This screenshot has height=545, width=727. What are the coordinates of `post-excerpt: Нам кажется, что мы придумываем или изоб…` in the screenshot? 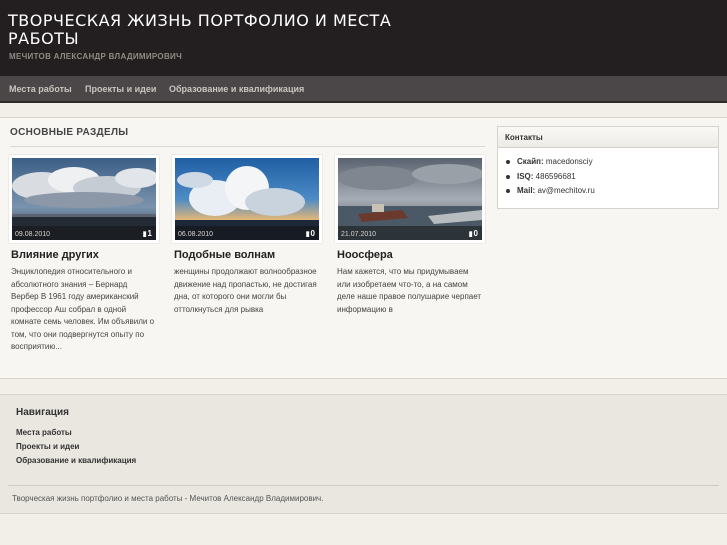 It's located at (409, 290).